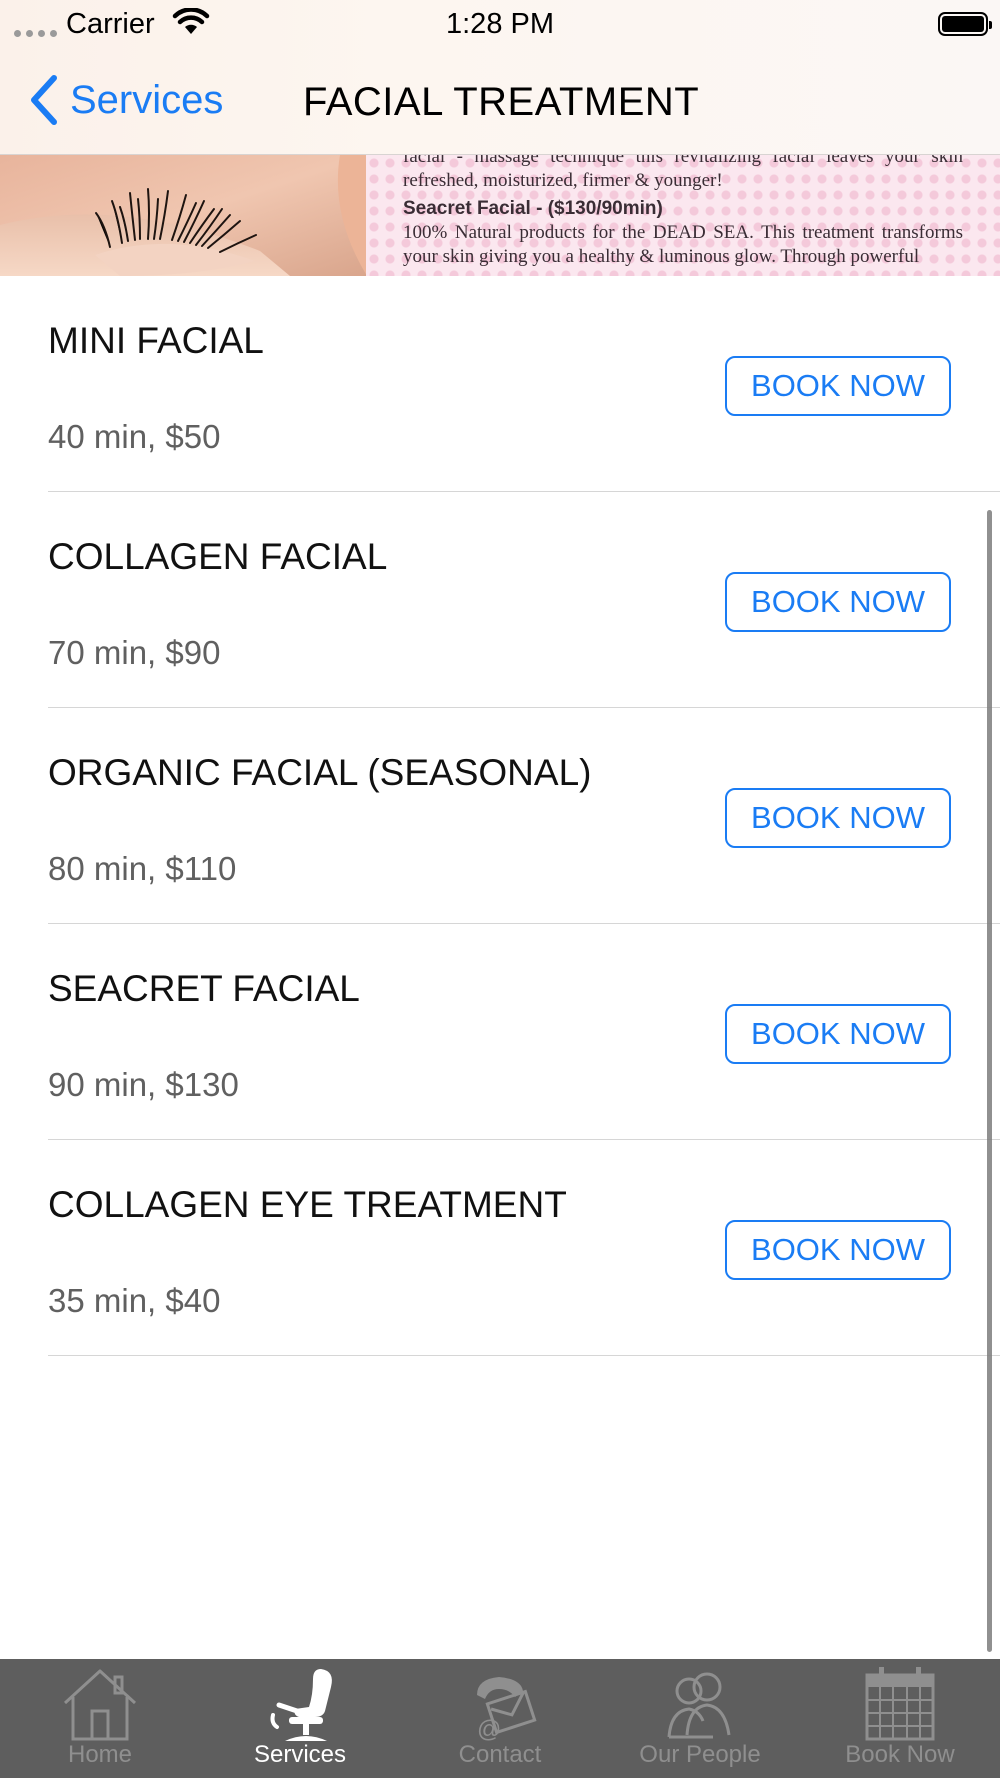  I want to click on service-name: ORGANIC FACIAL (SEASONAL), so click(320, 772).